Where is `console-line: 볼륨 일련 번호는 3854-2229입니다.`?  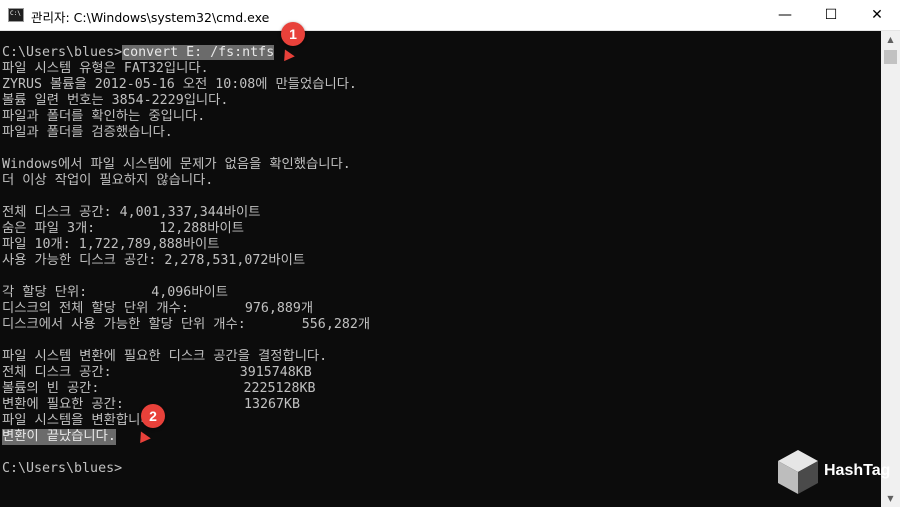 console-line: 볼륨 일련 번호는 3854-2229입니다. is located at coordinates (115, 100).